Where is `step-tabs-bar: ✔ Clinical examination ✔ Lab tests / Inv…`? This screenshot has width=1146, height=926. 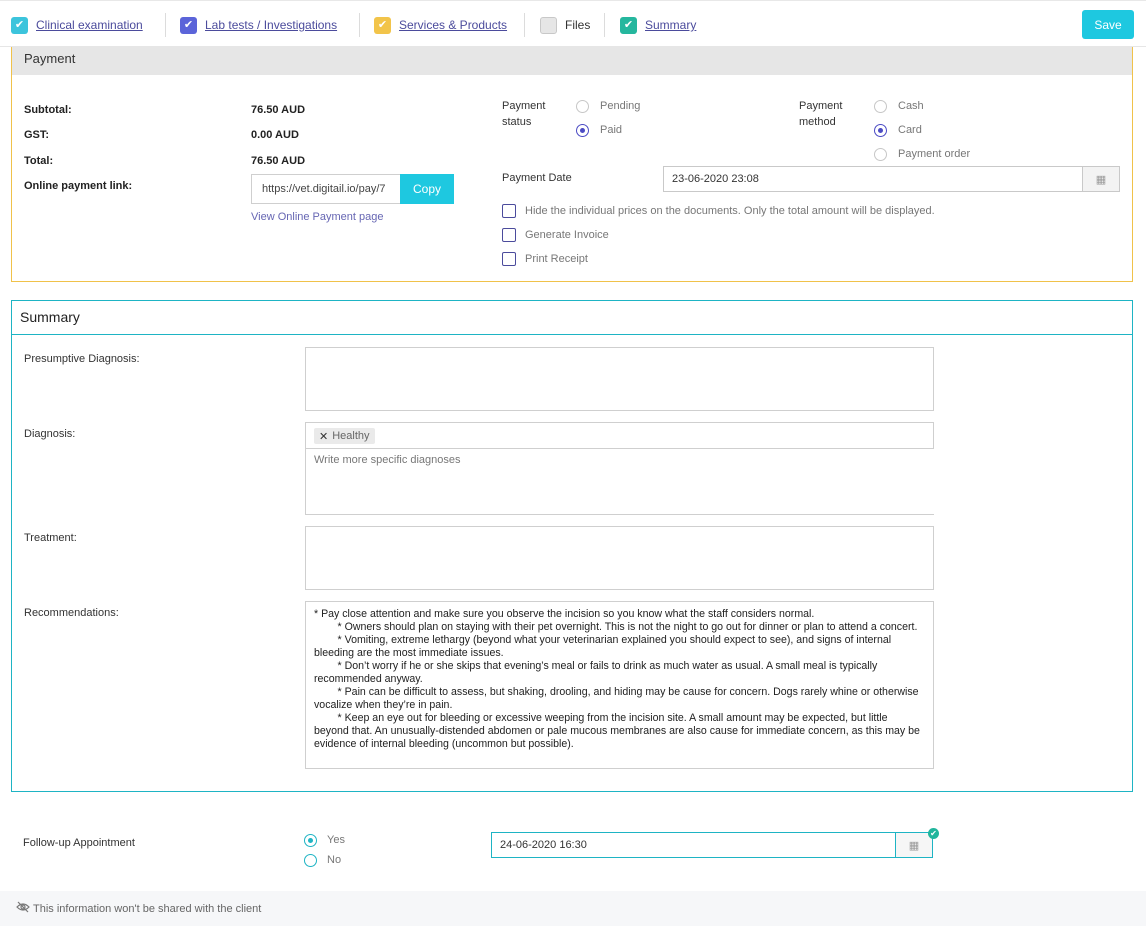 step-tabs-bar: ✔ Clinical examination ✔ Lab tests / Inv… is located at coordinates (573, 23).